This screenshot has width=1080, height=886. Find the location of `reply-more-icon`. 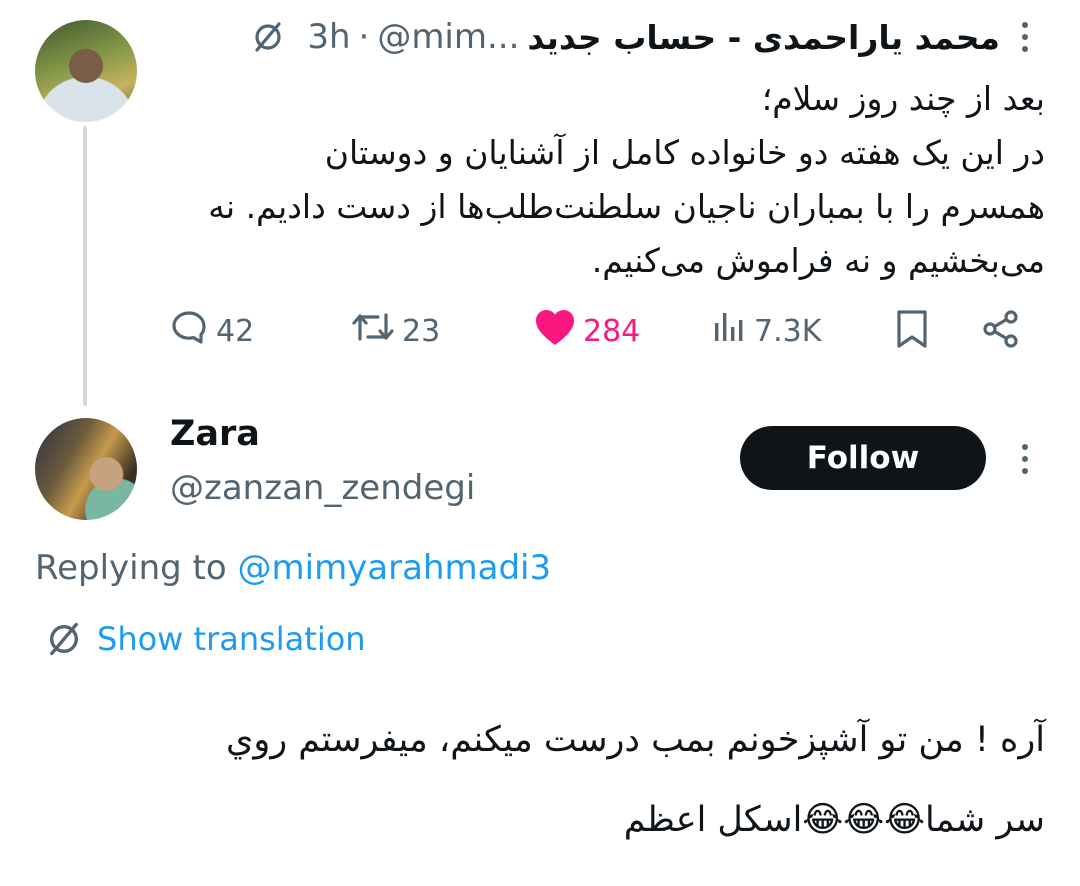

reply-more-icon is located at coordinates (1025, 459).